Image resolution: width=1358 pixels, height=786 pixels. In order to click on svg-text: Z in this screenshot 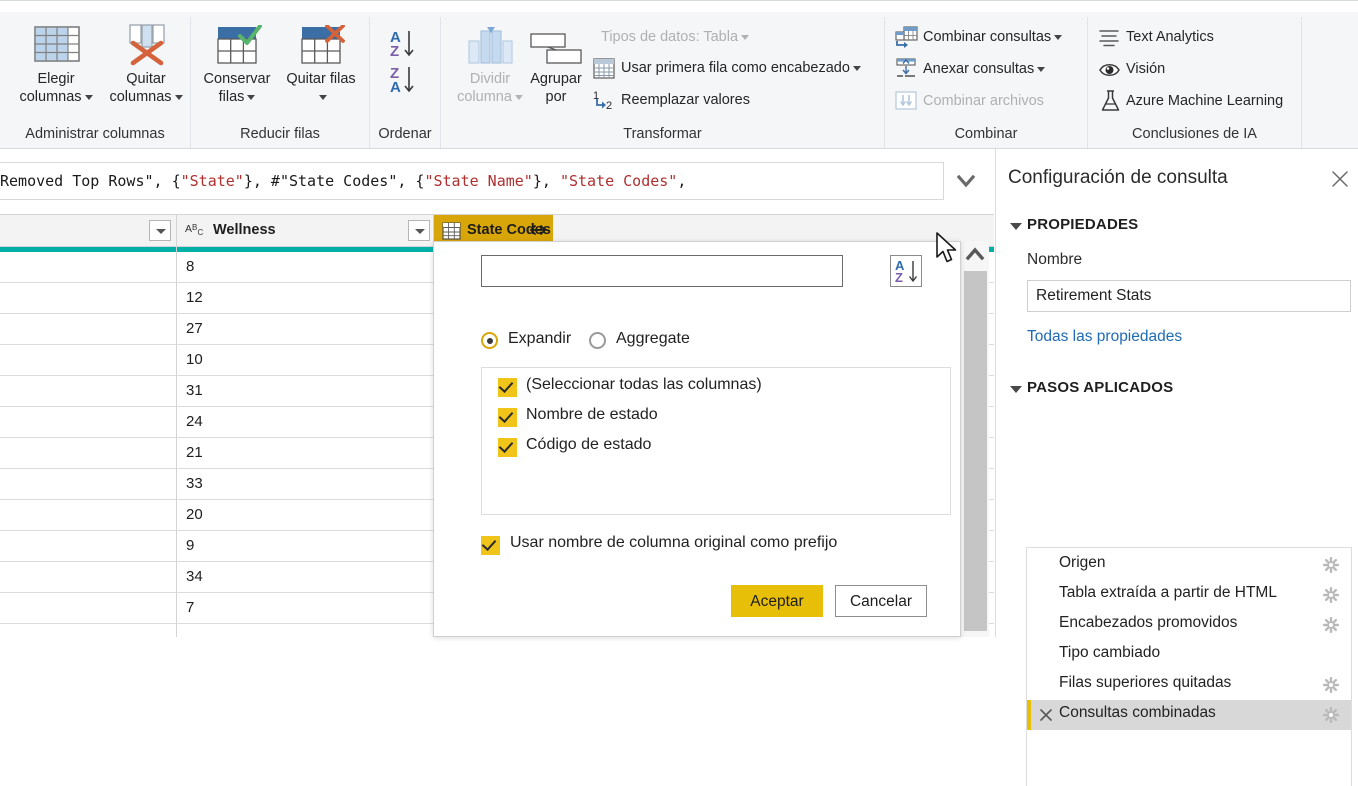, I will do `click(394, 51)`.